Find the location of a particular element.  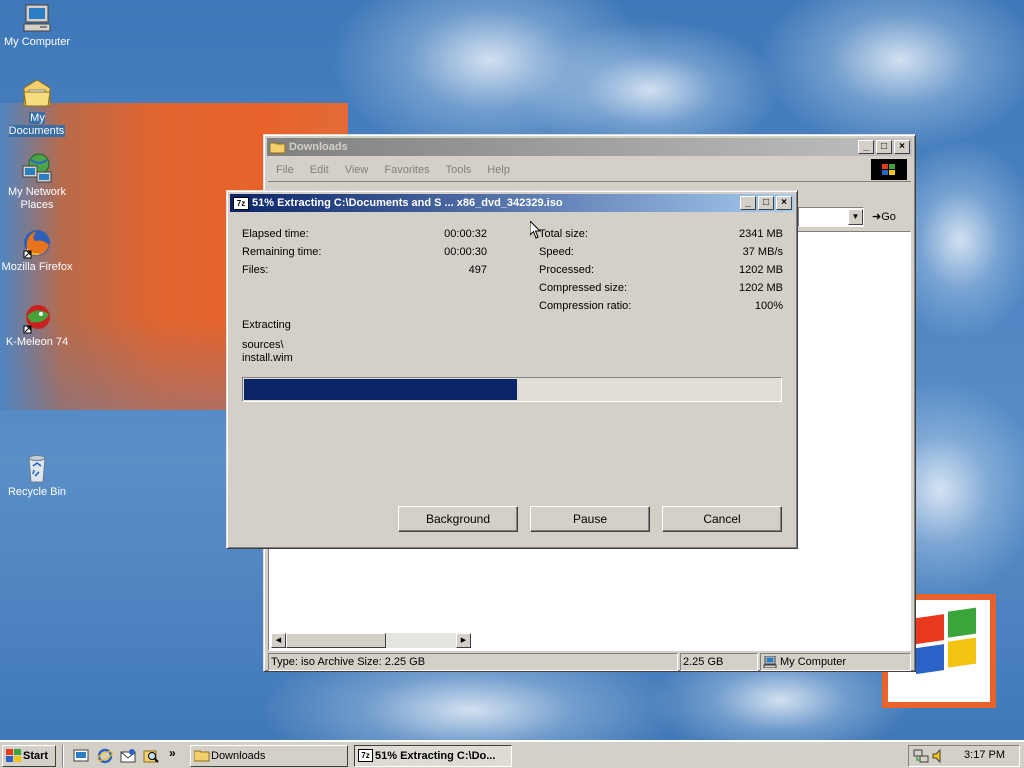

address-dropdown-button: ▼ is located at coordinates (855, 217).